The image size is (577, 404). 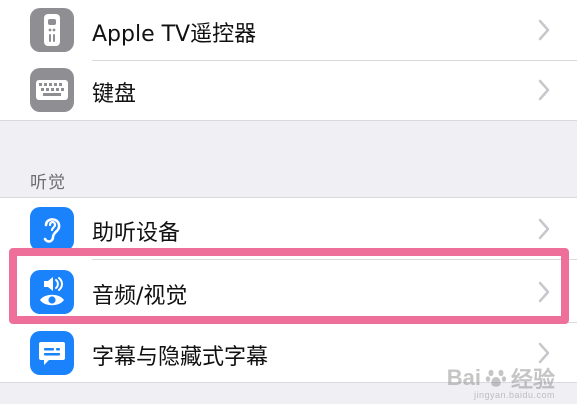 I want to click on ear-icon, so click(x=52, y=229).